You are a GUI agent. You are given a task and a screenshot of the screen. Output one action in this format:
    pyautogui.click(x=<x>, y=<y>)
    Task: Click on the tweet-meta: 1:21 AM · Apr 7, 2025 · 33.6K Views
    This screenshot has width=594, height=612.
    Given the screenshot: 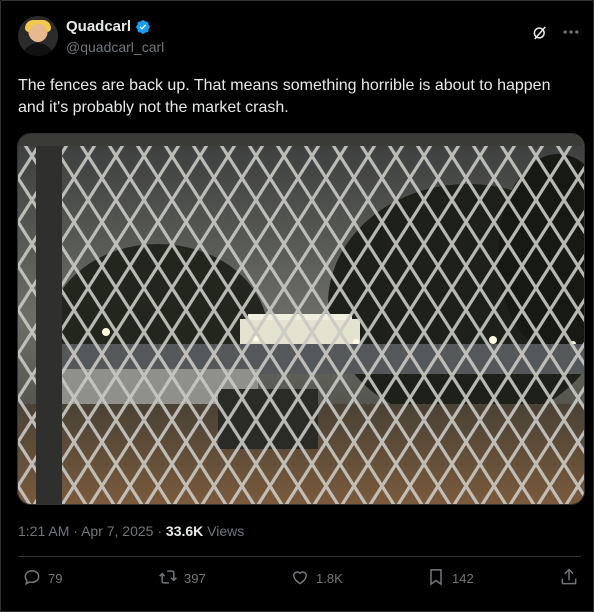 What is the action you would take?
    pyautogui.click(x=131, y=531)
    